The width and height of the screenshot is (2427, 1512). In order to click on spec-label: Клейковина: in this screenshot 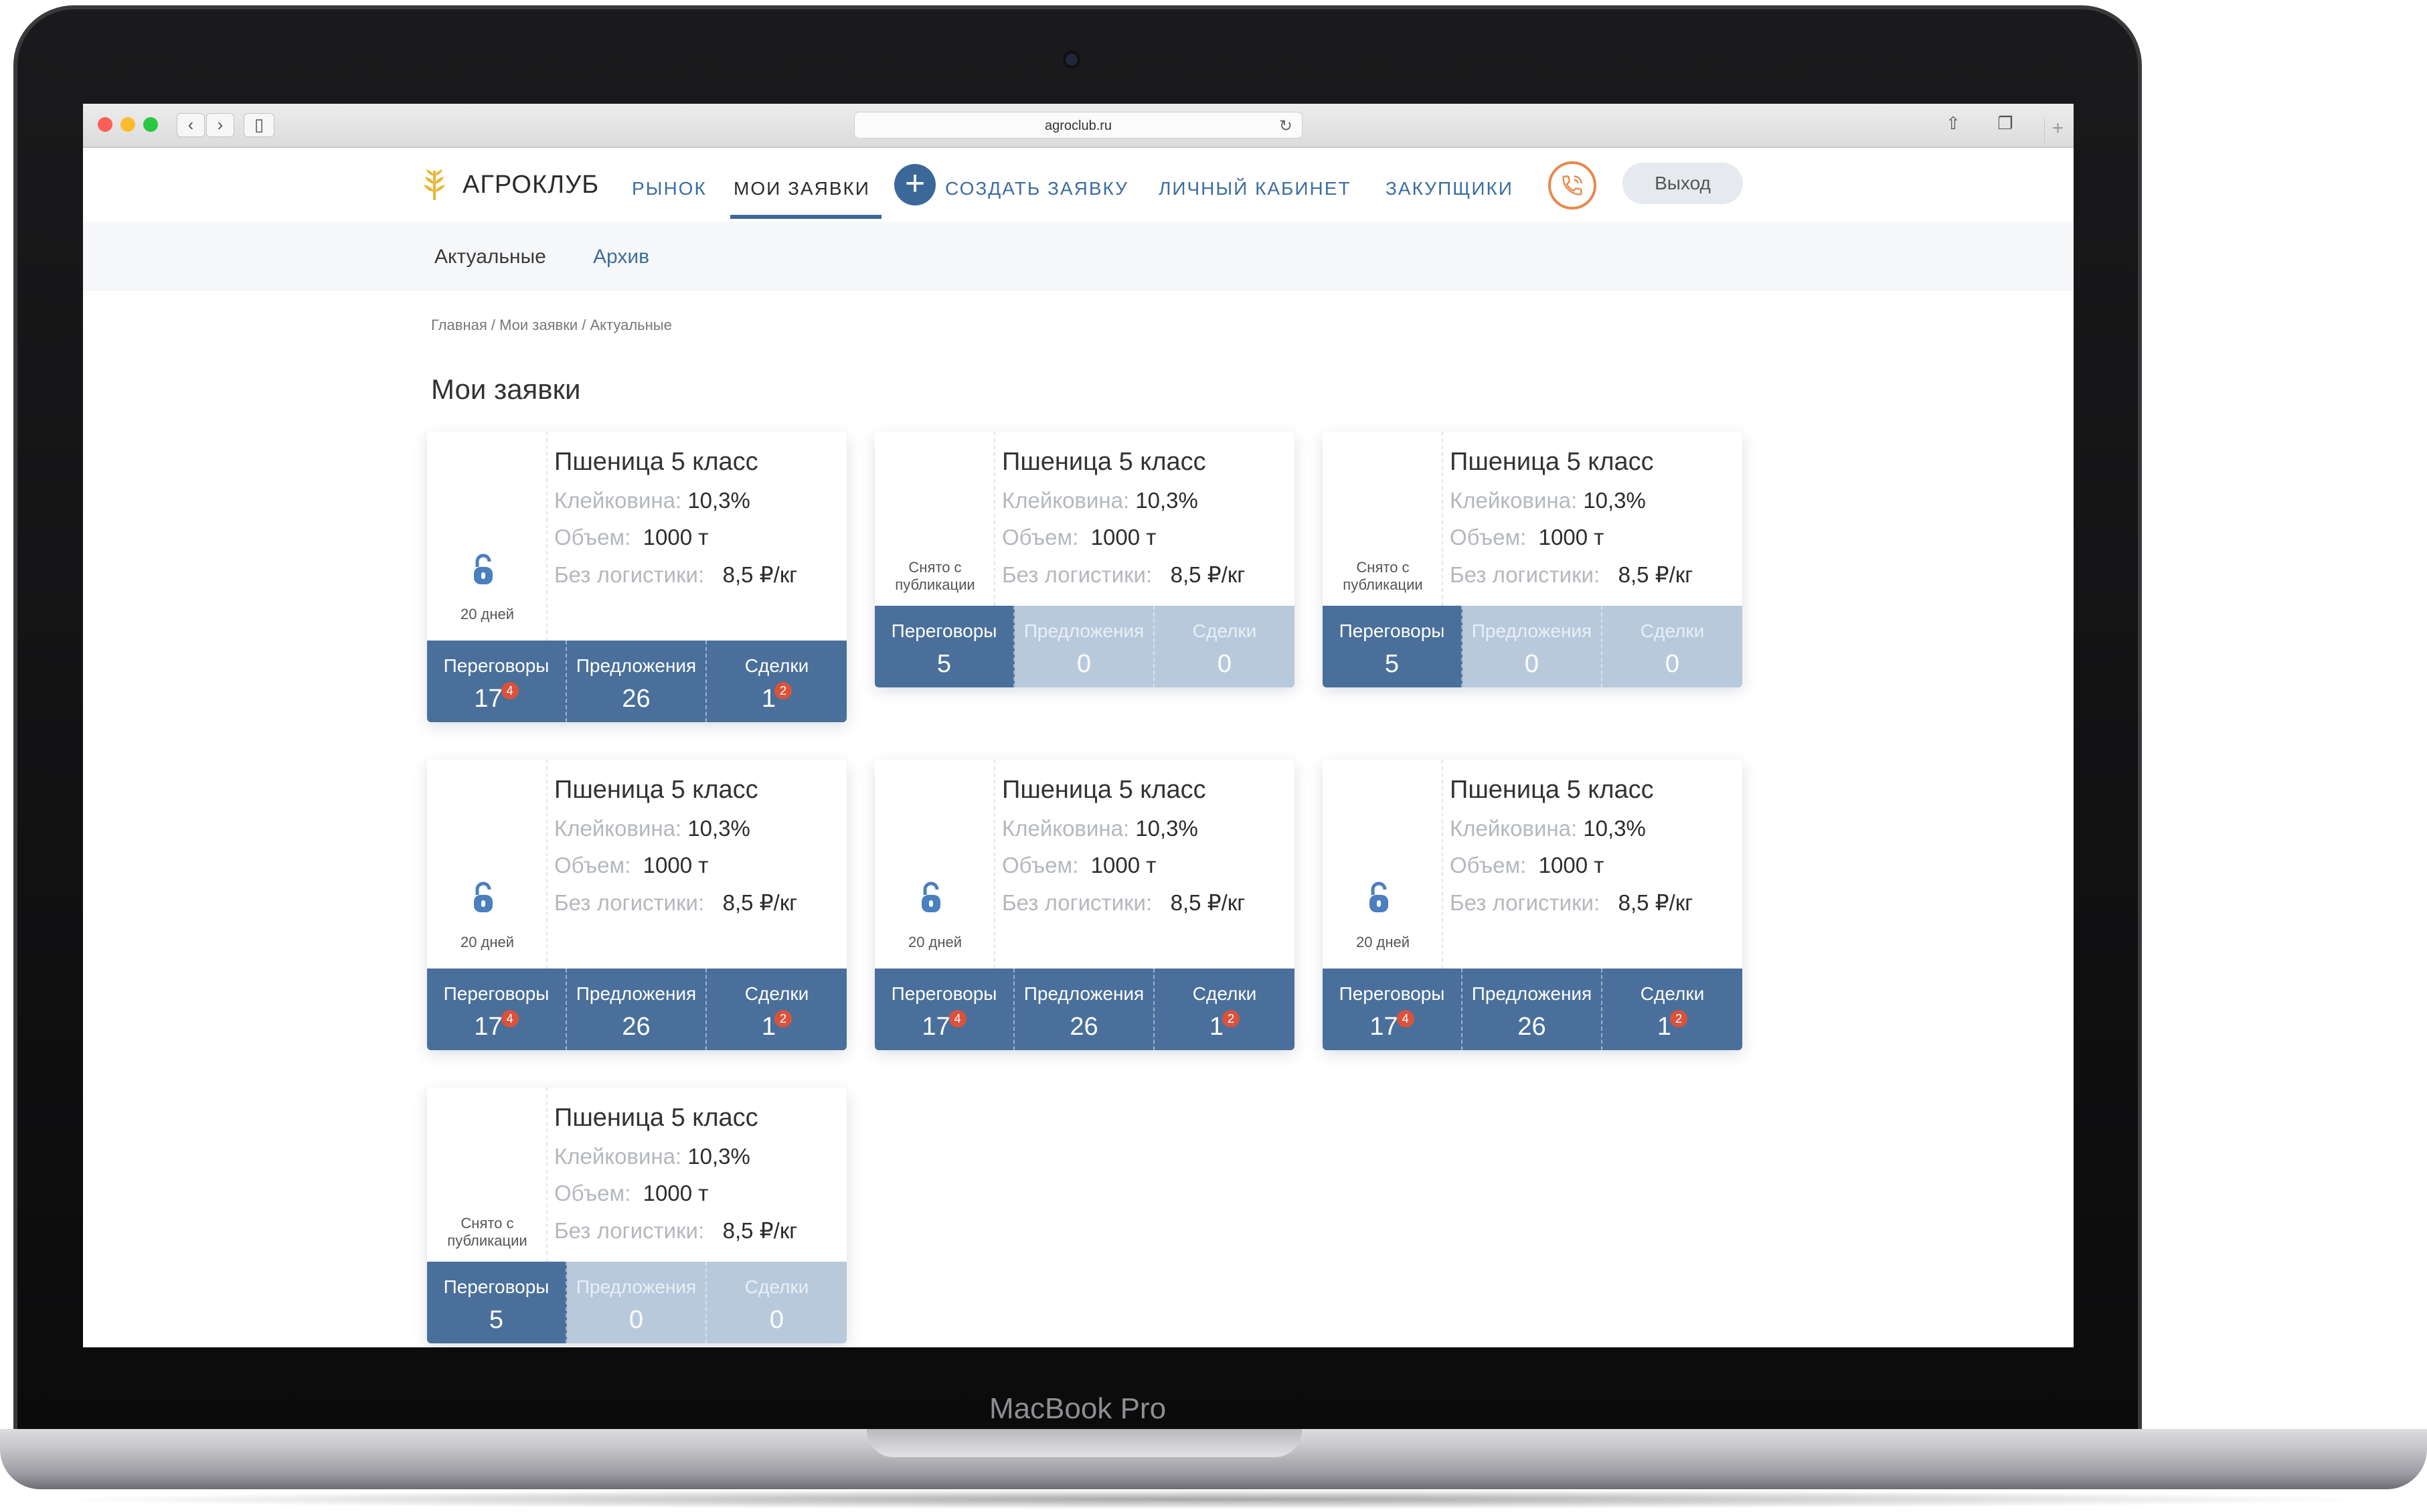, I will do `click(618, 828)`.